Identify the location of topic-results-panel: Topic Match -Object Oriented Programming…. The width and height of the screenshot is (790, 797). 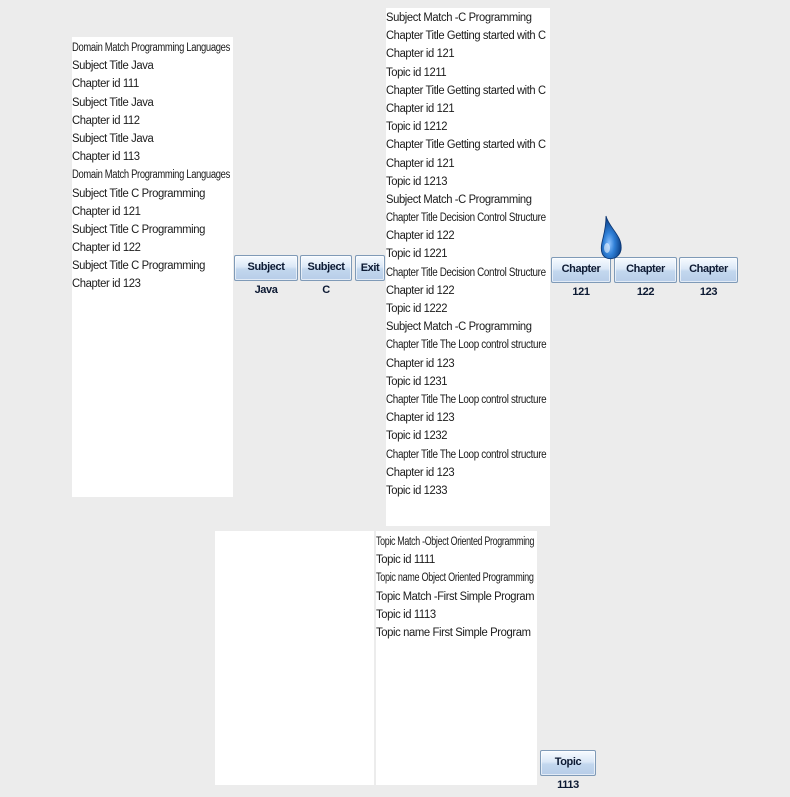
(456, 658).